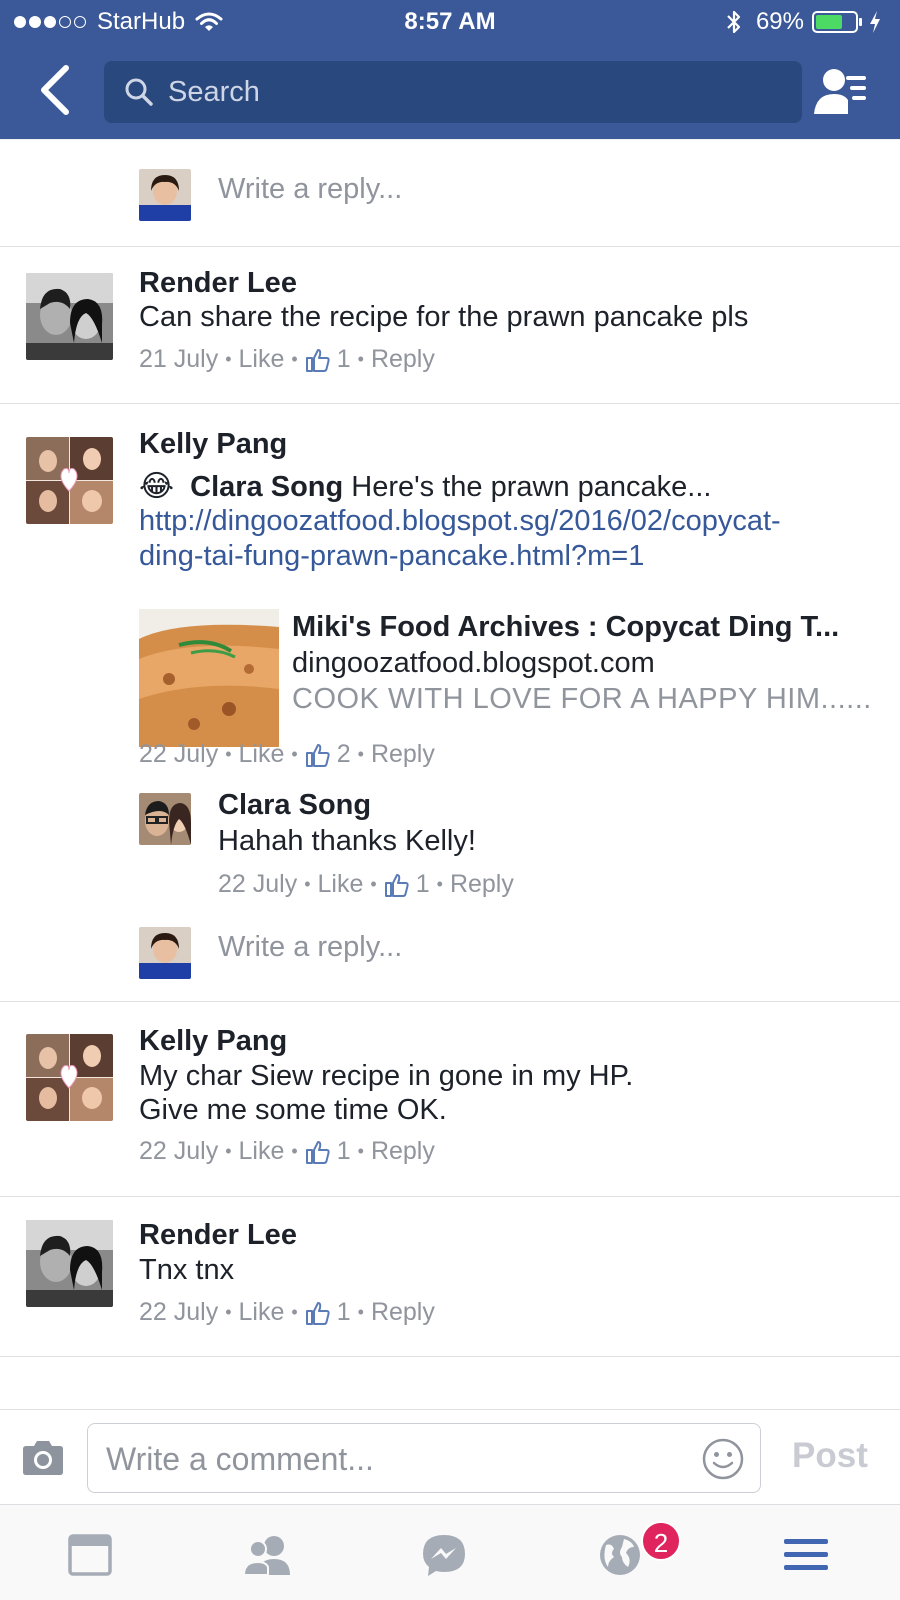 The image size is (900, 1600). What do you see at coordinates (734, 22) in the screenshot?
I see `bluetooth-icon` at bounding box center [734, 22].